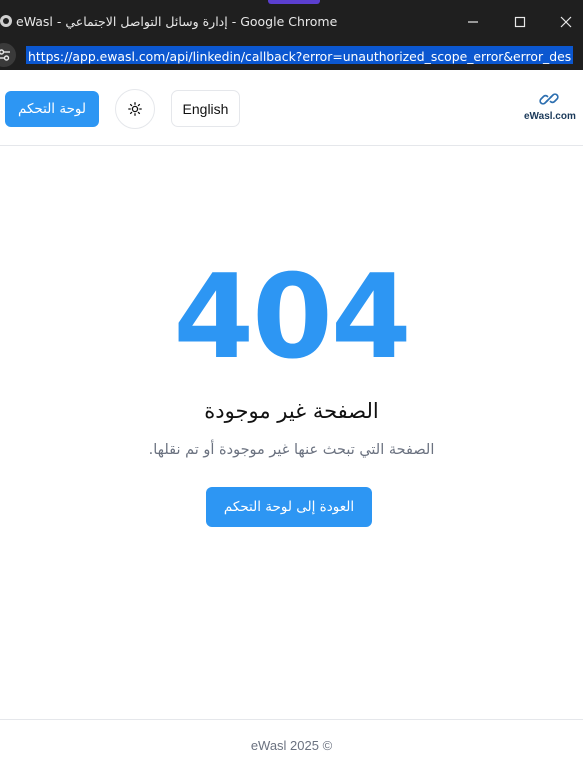 This screenshot has width=583, height=767. I want to click on close-button, so click(565, 22).